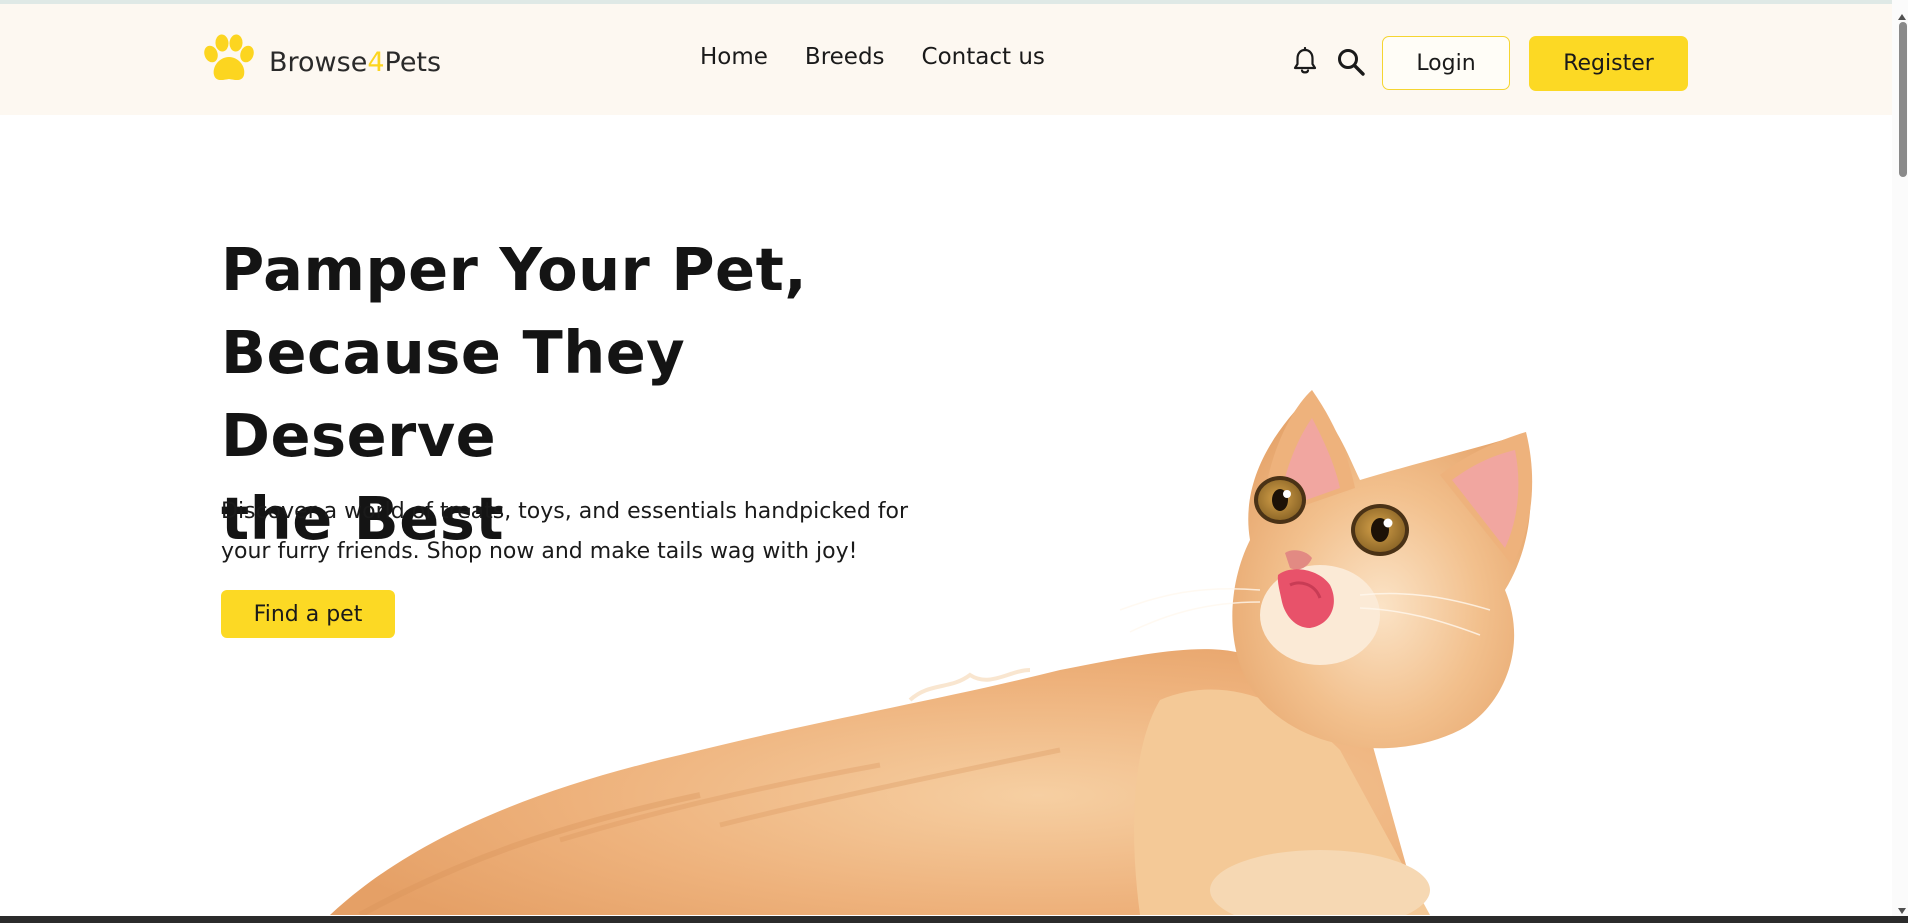  Describe the element at coordinates (1446, 63) in the screenshot. I see `login-button: Login` at that location.